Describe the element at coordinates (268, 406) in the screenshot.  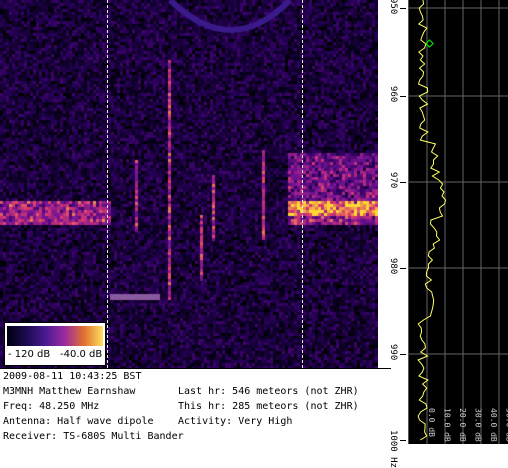
I see `this-hour-count: This hr: 285 meteors (not ZHR)` at that location.